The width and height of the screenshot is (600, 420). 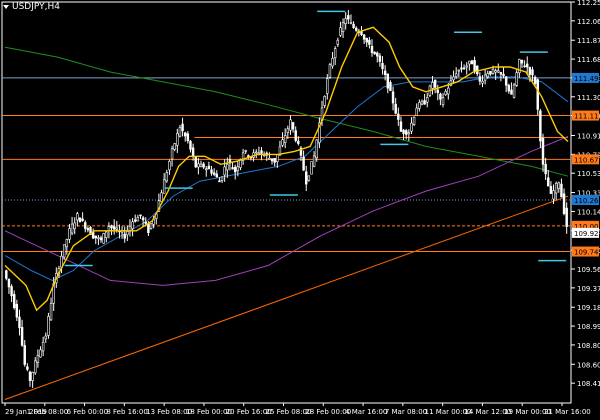 I want to click on x-tick-label: 21 Mar 16:00, so click(x=567, y=412).